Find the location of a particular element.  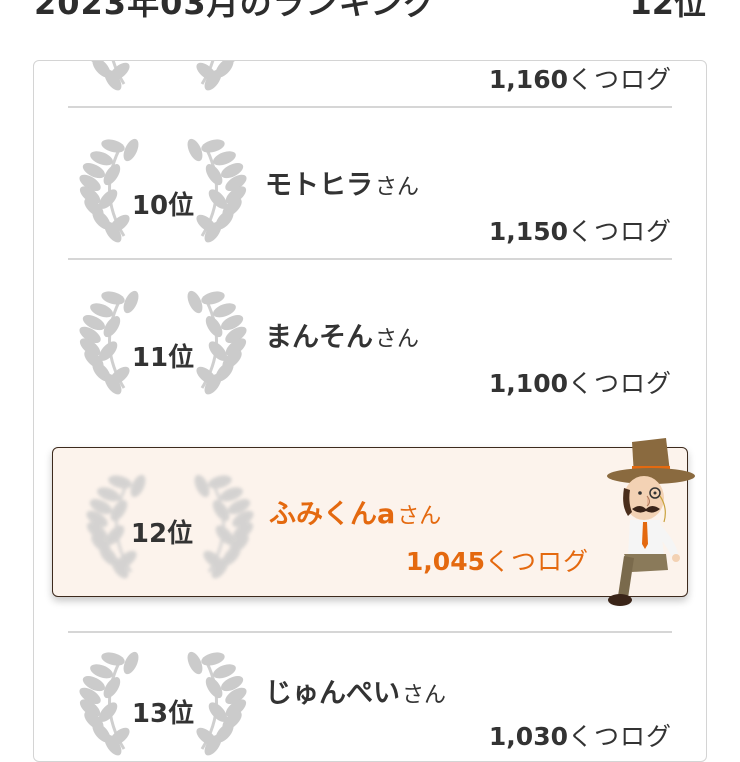

user-name-text: ふみくんa is located at coordinates (332, 514).